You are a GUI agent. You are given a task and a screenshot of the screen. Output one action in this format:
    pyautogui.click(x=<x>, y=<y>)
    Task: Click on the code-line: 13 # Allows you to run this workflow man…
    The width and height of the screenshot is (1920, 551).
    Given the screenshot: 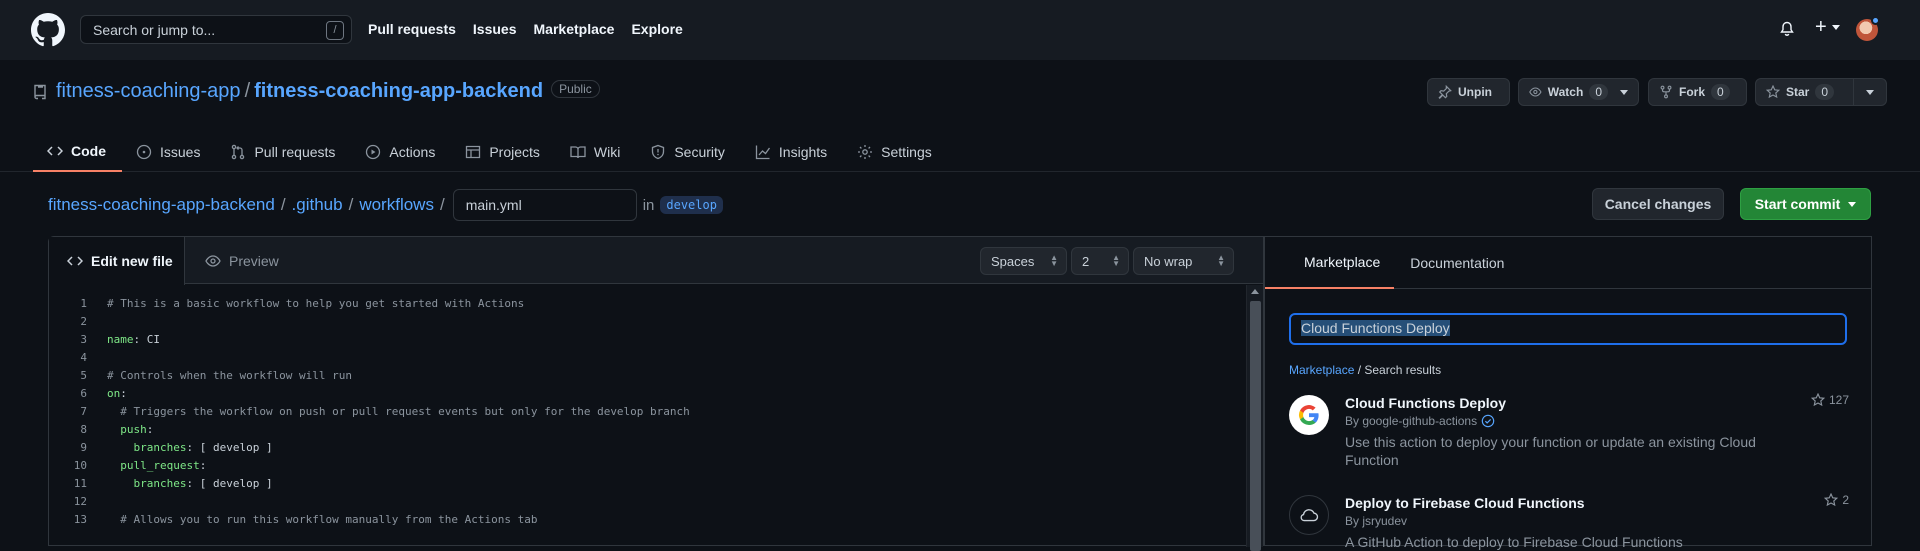 What is the action you would take?
    pyautogui.click(x=647, y=520)
    